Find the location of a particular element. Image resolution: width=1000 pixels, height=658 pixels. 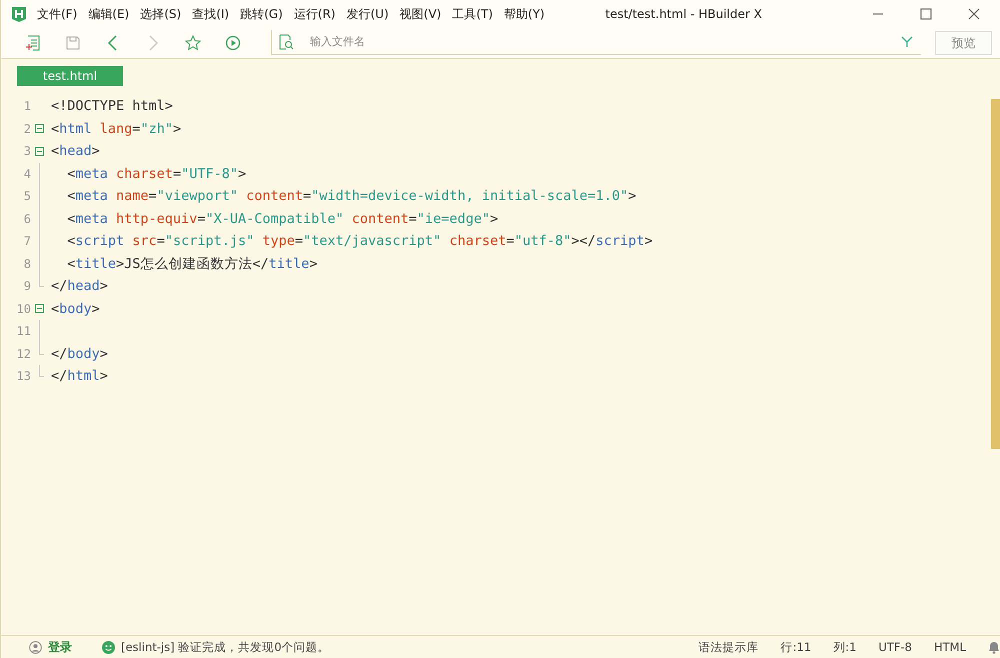

code-line: <meta http-equiv="X-UA-Compatible" content="ie=edge"> is located at coordinates (282, 218).